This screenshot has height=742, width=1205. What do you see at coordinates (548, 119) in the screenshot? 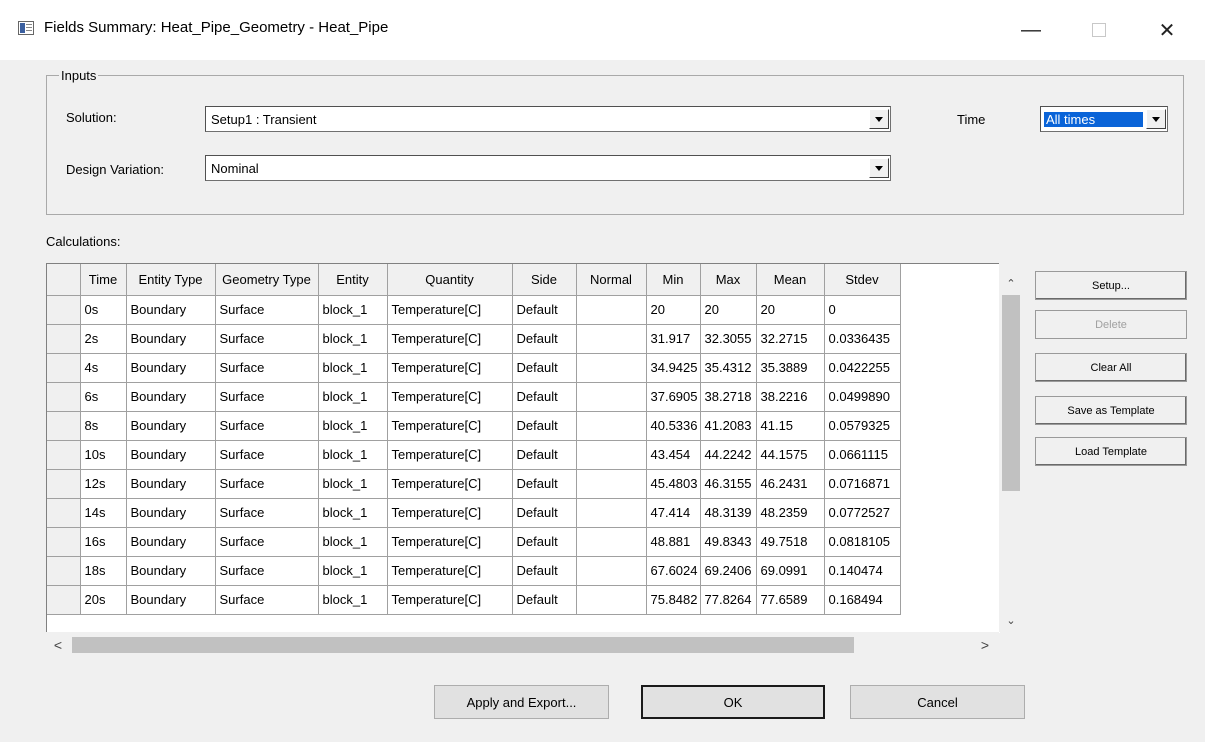
I see `solution-select: Setup1 : Transient` at bounding box center [548, 119].